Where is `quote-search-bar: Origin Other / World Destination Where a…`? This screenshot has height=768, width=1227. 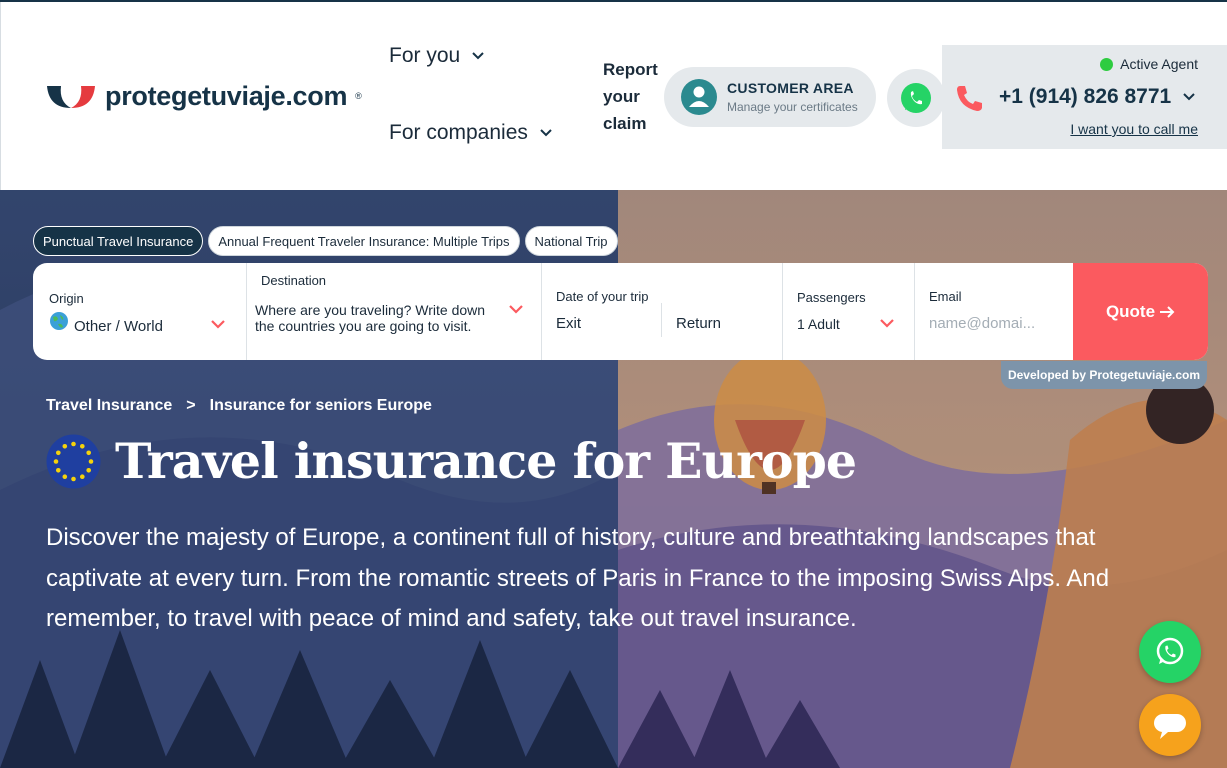
quote-search-bar: Origin Other / World Destination Where a… is located at coordinates (620, 311).